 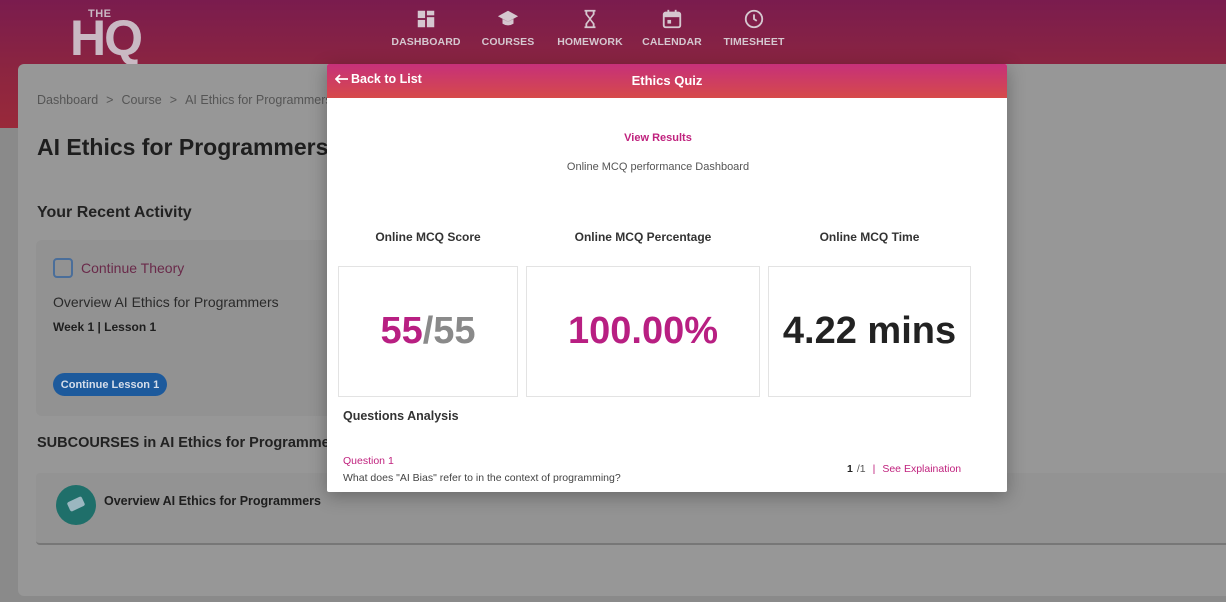 I want to click on graduation-cap-icon, so click(x=508, y=18).